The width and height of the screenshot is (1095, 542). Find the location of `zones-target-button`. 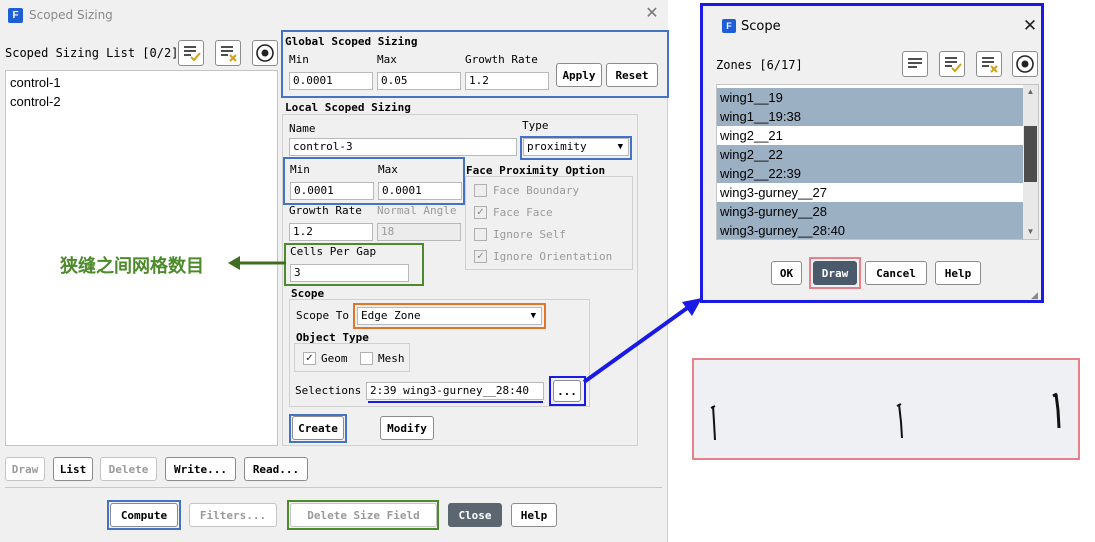

zones-target-button is located at coordinates (1025, 64).